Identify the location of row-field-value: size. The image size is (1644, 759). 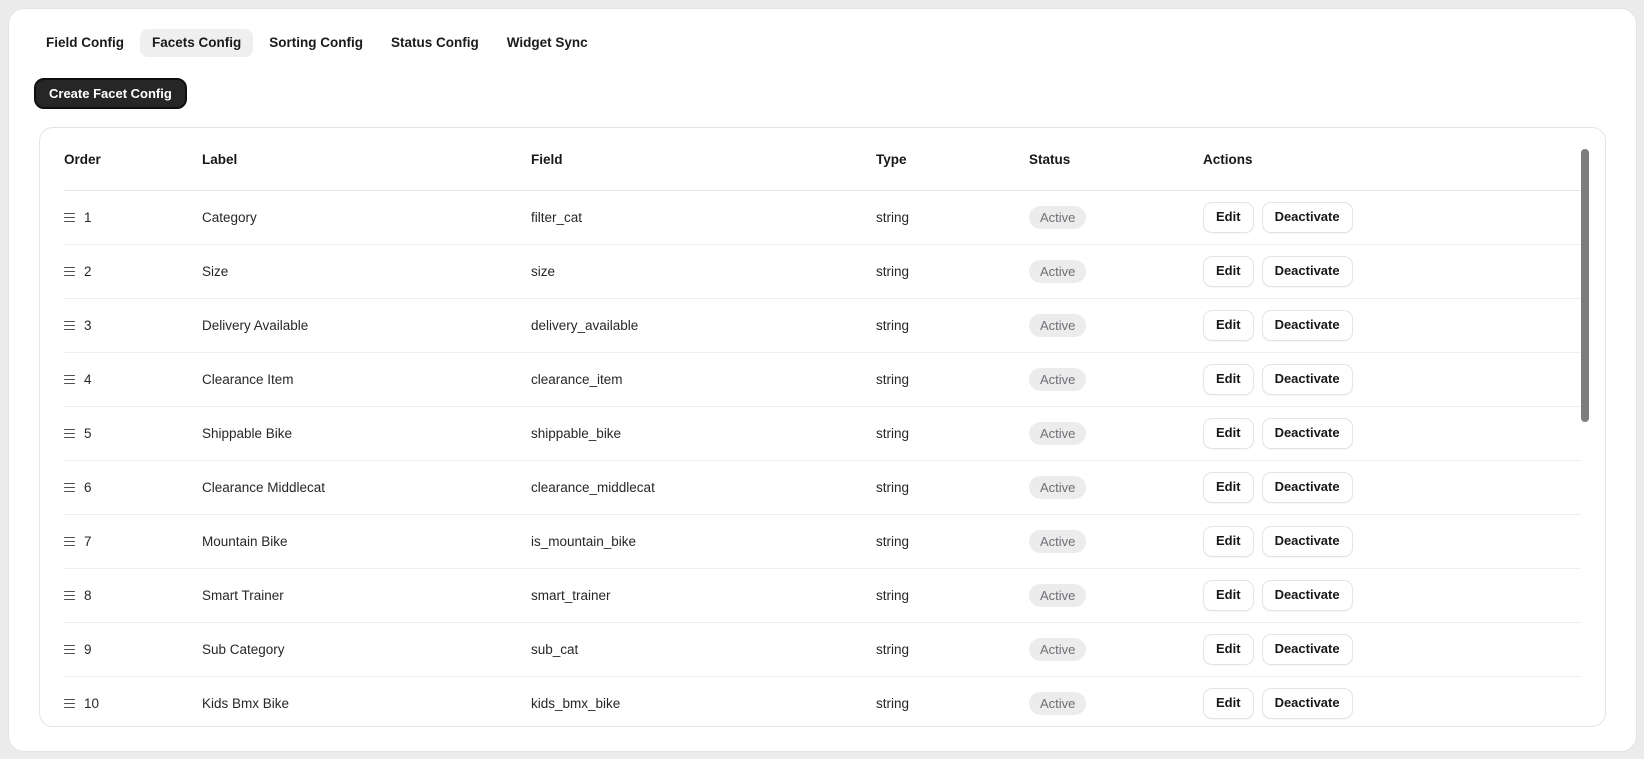
(543, 272).